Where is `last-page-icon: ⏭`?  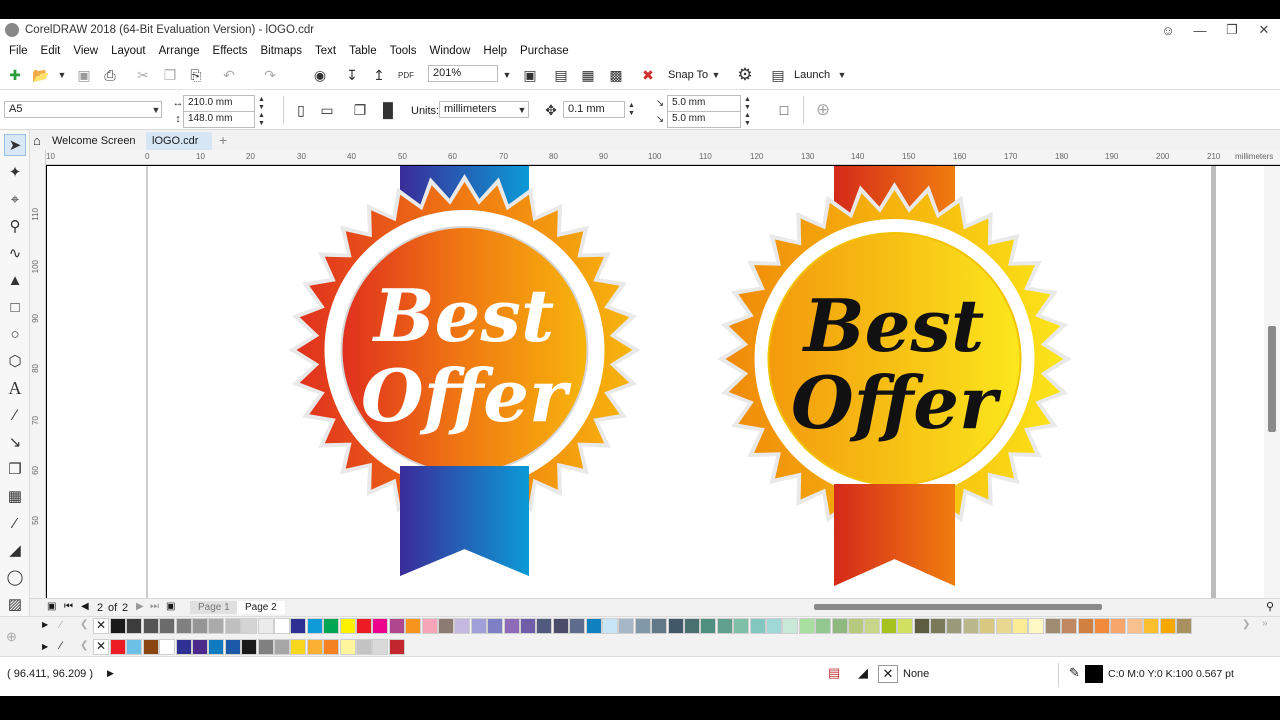 last-page-icon: ⏭ is located at coordinates (154, 606).